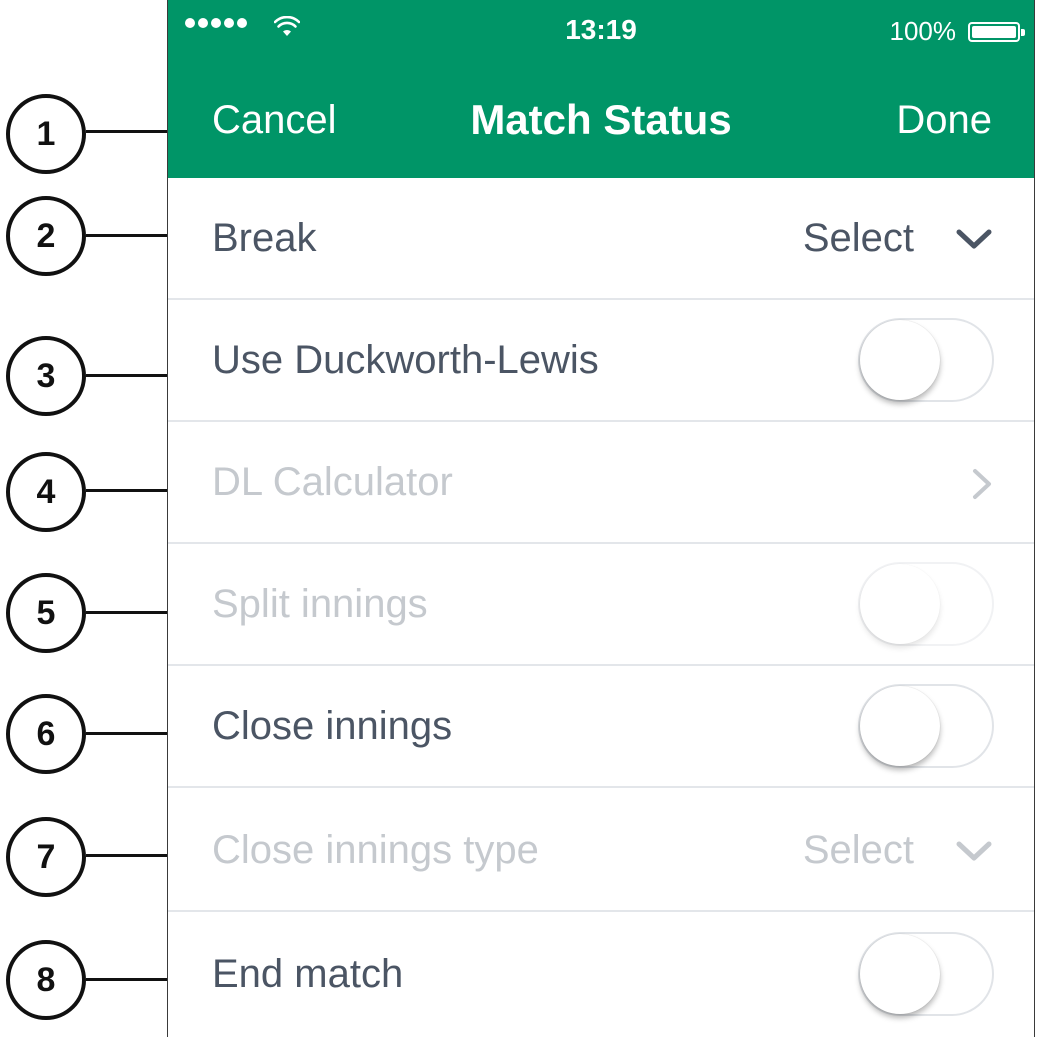 Image resolution: width=1037 pixels, height=1037 pixels. What do you see at coordinates (332, 482) in the screenshot?
I see `dl-calculator-label: DL Calculator` at bounding box center [332, 482].